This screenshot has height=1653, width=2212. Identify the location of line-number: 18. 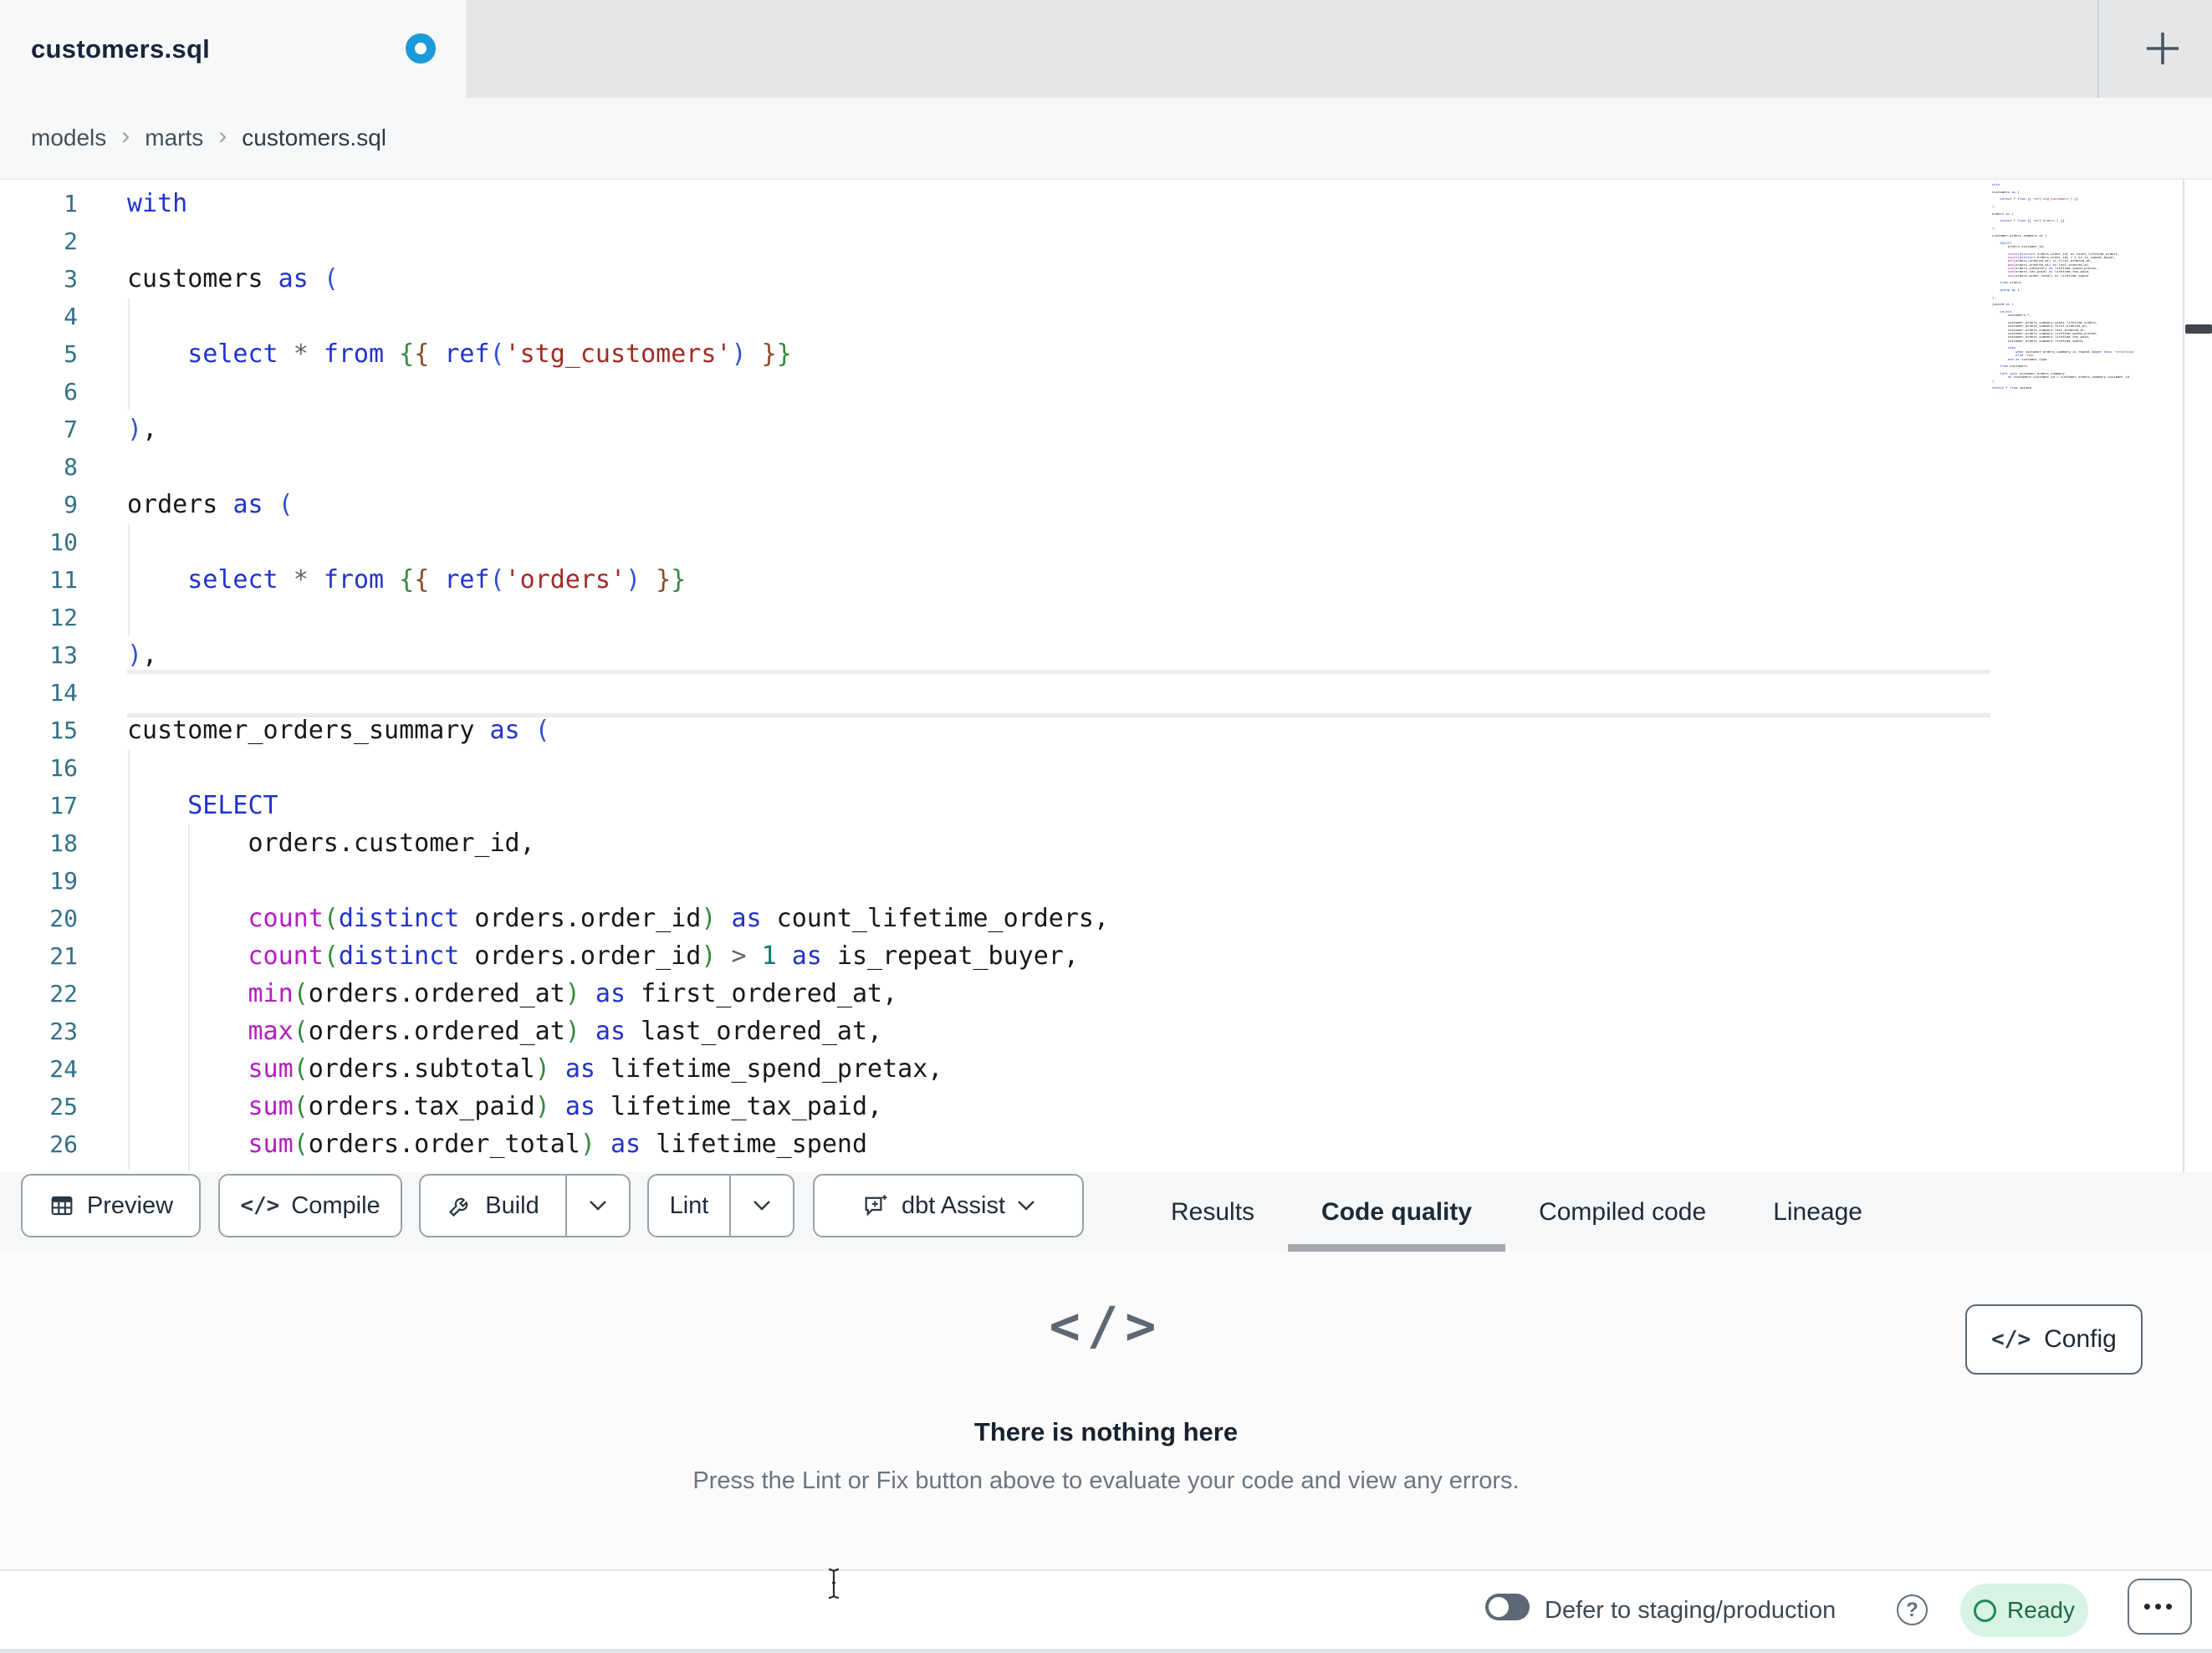
(63, 843).